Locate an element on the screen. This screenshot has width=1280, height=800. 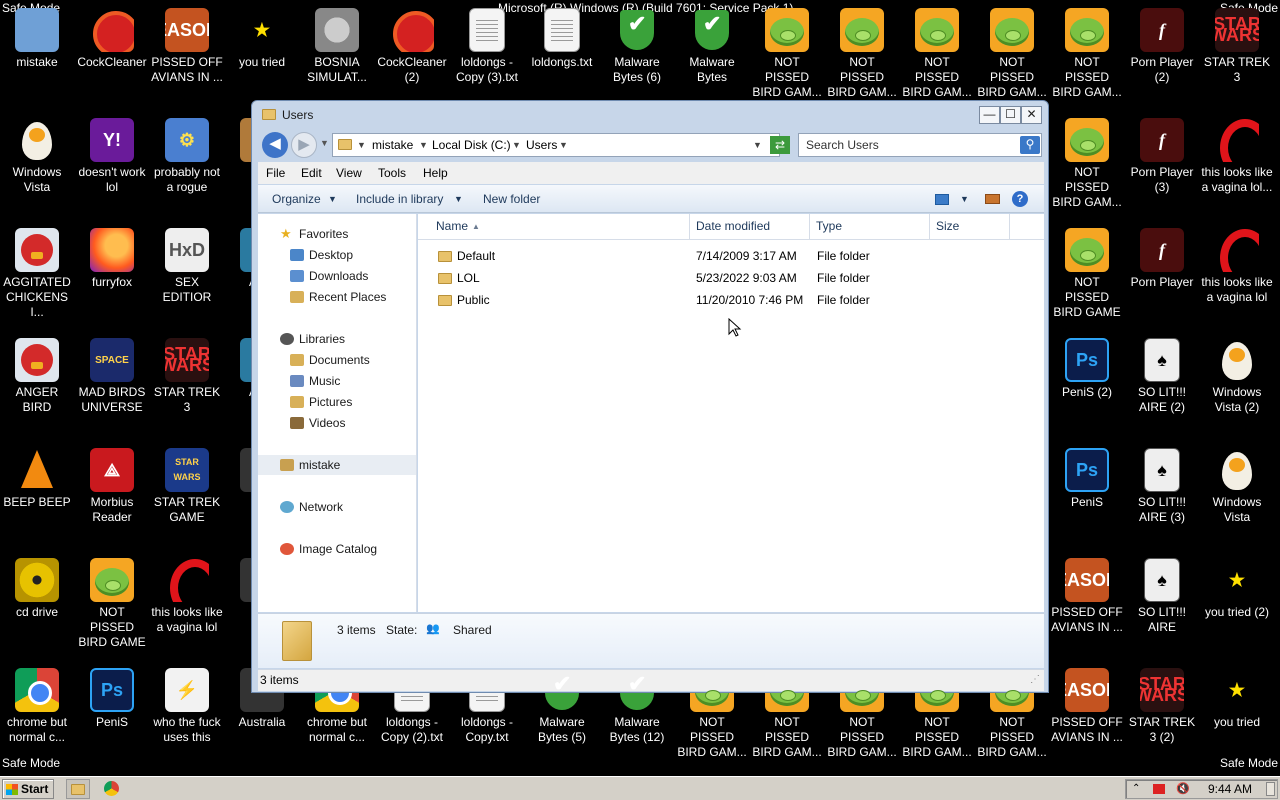
breadcrumb-local-disk: Local Disk (C:) is located at coordinates (471, 145).